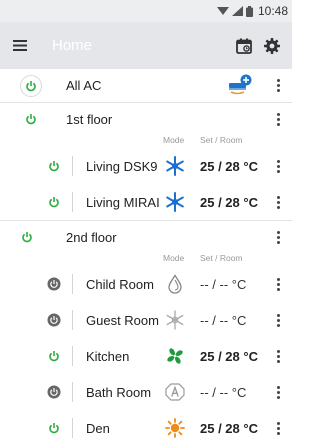 This screenshot has height=446, width=320. I want to click on calendar-icon, so click(244, 46).